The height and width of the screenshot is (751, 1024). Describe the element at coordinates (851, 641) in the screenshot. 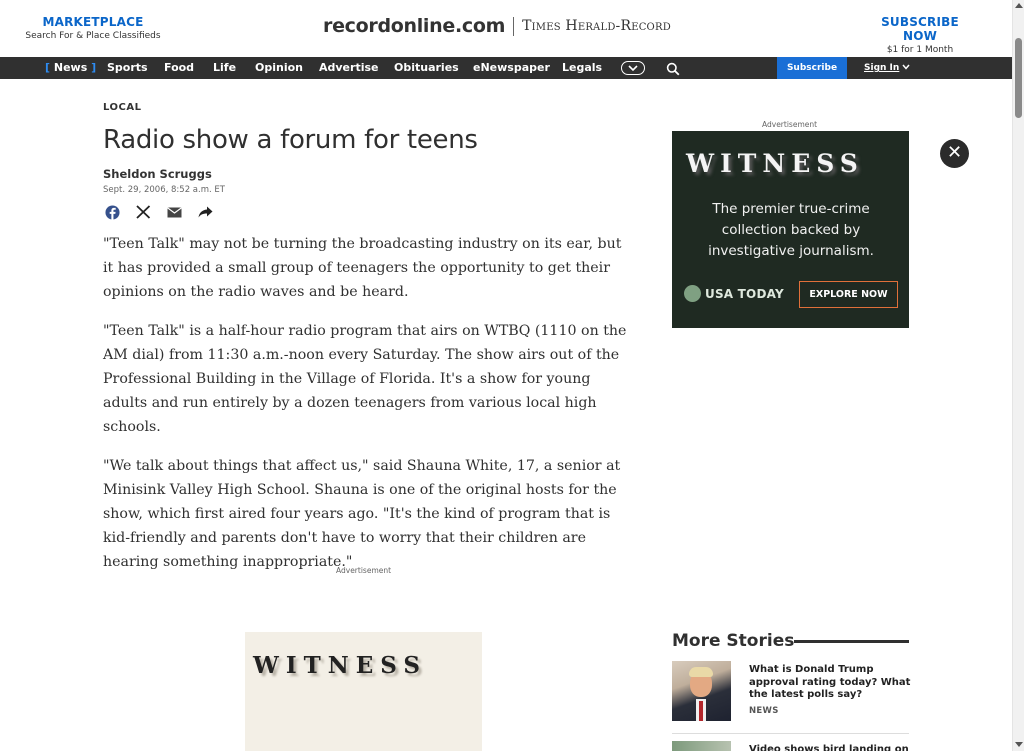

I see `more-stories-rule` at that location.